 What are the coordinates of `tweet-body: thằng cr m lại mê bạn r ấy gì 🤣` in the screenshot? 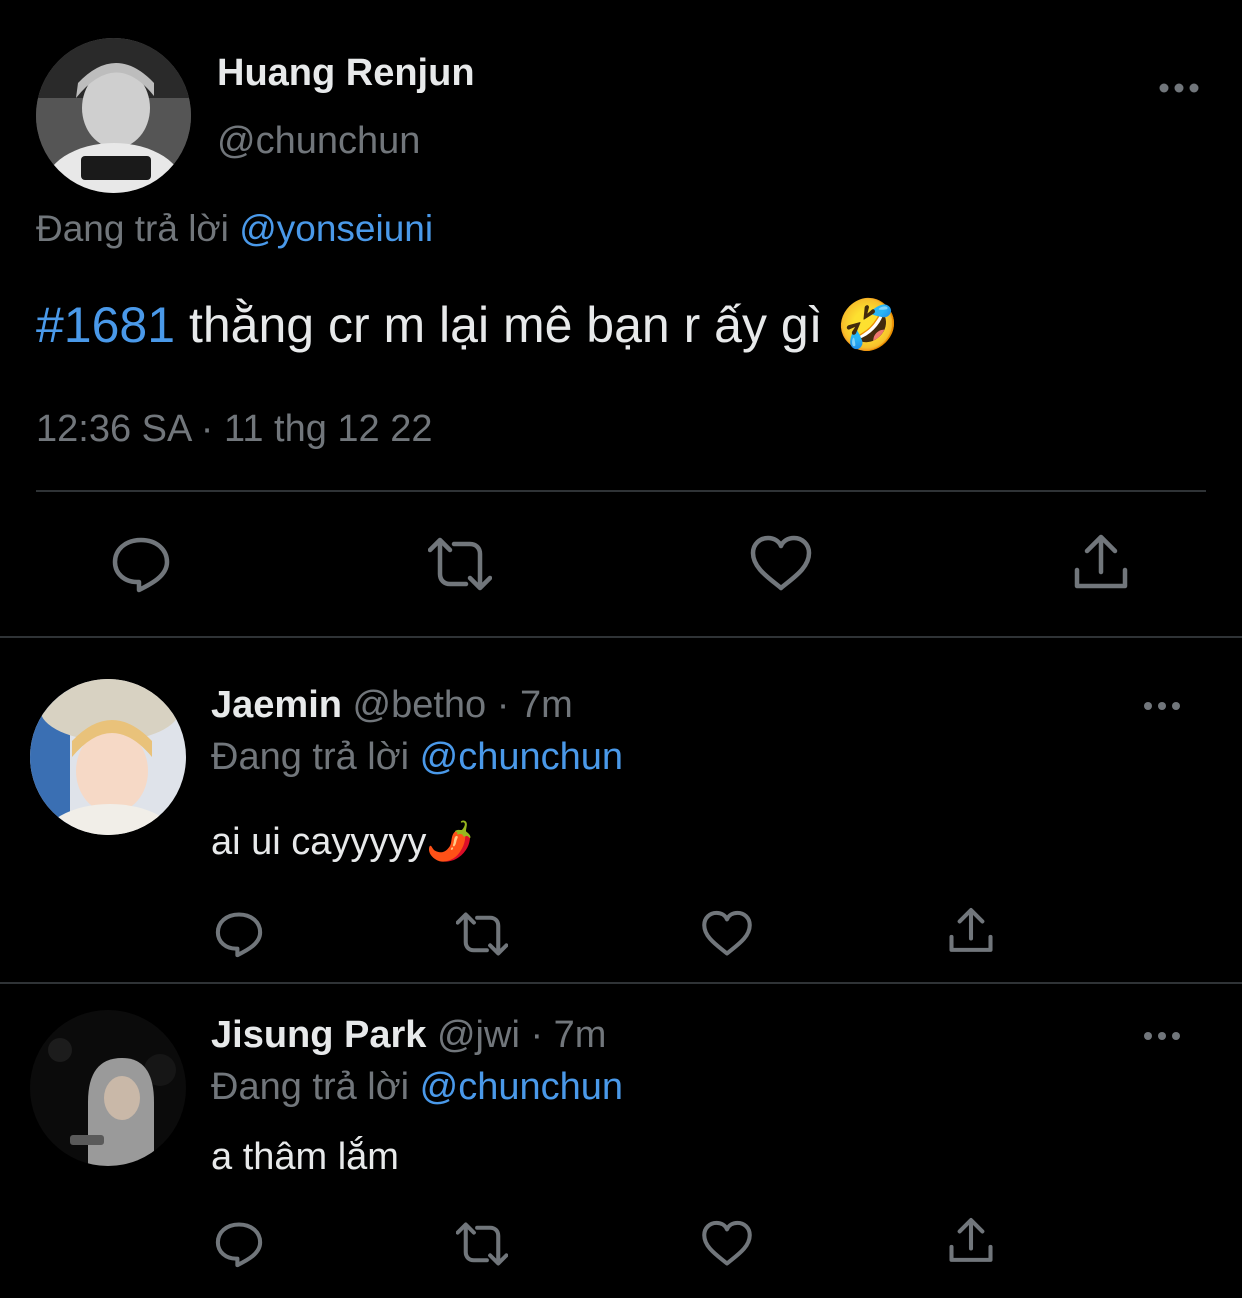 It's located at (537, 325).